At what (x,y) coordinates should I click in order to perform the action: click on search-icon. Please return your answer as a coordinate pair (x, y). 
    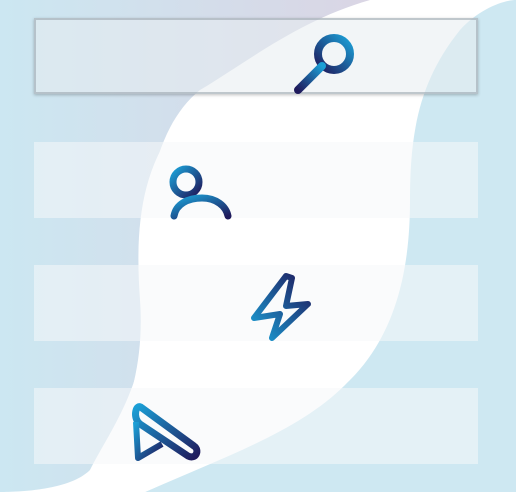
    Looking at the image, I should click on (327, 62).